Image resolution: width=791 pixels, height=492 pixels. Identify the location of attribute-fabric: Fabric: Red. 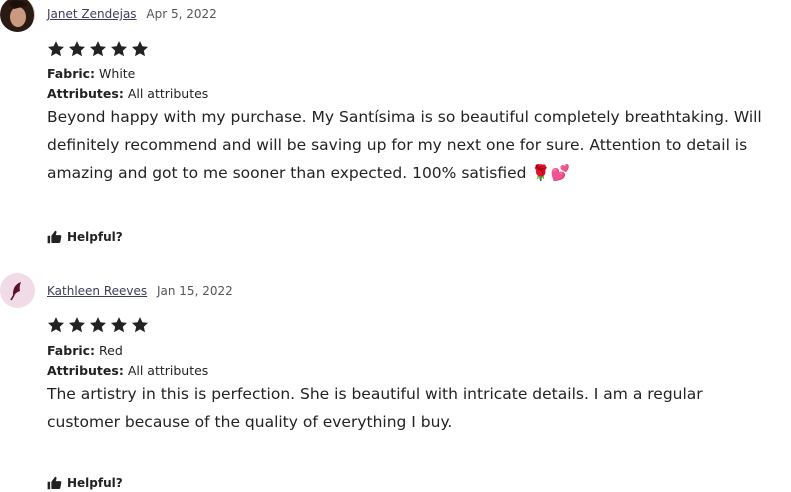
(85, 351).